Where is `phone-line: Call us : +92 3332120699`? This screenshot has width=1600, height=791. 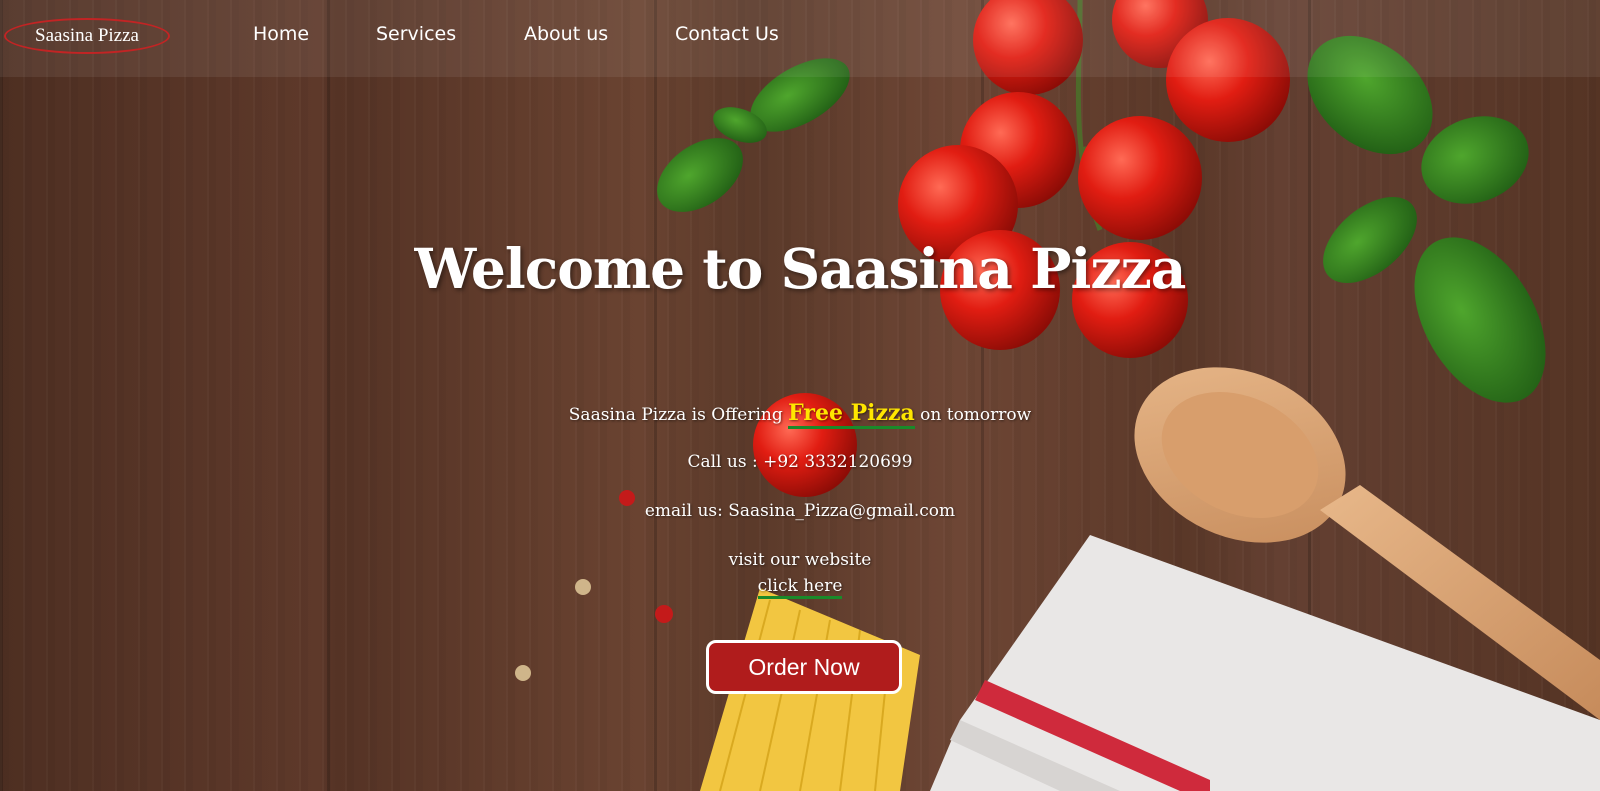 phone-line: Call us : +92 3332120699 is located at coordinates (800, 462).